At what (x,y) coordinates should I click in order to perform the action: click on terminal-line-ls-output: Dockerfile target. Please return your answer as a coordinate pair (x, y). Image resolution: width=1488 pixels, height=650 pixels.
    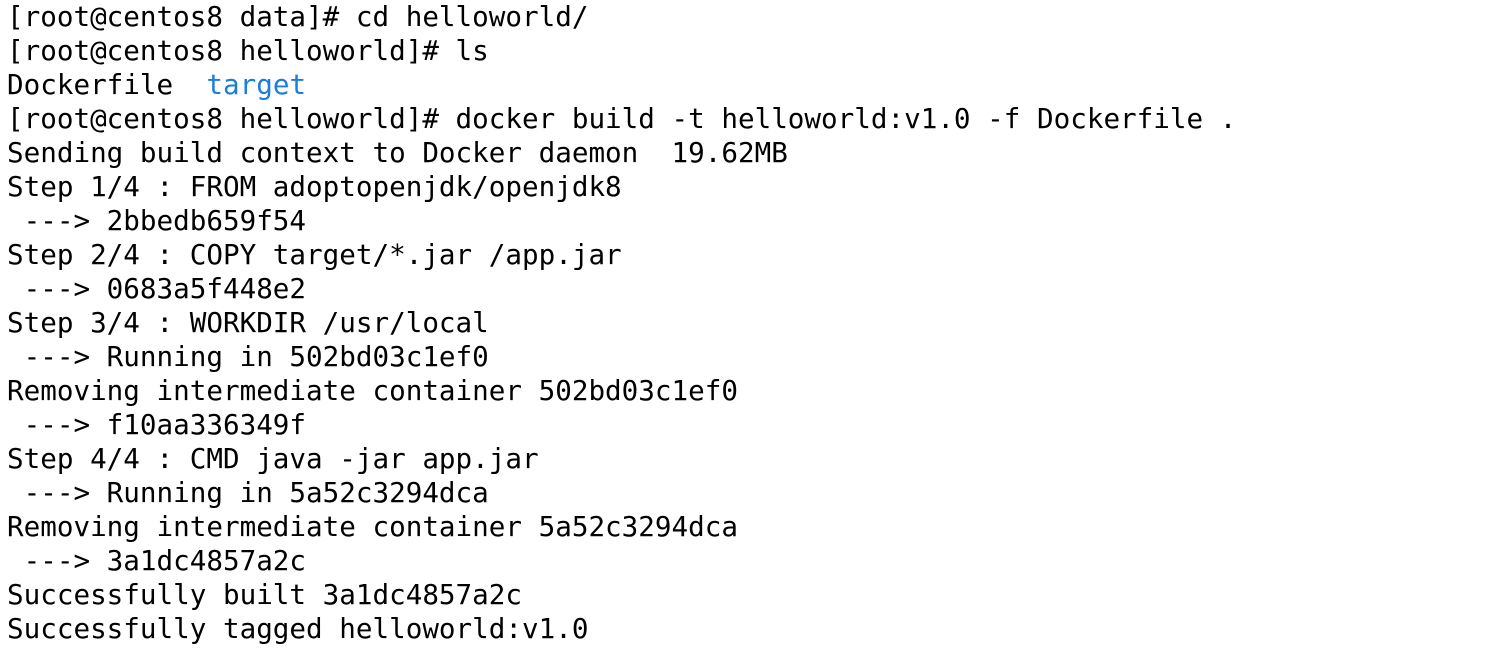
    Looking at the image, I should click on (744, 85).